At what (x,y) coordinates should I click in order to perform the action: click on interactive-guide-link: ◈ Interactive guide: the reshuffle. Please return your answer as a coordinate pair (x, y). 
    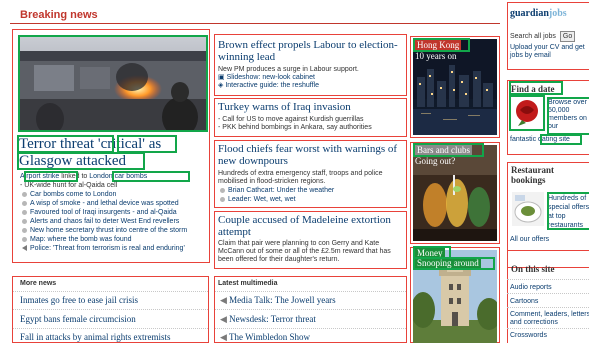
    Looking at the image, I should click on (268, 86).